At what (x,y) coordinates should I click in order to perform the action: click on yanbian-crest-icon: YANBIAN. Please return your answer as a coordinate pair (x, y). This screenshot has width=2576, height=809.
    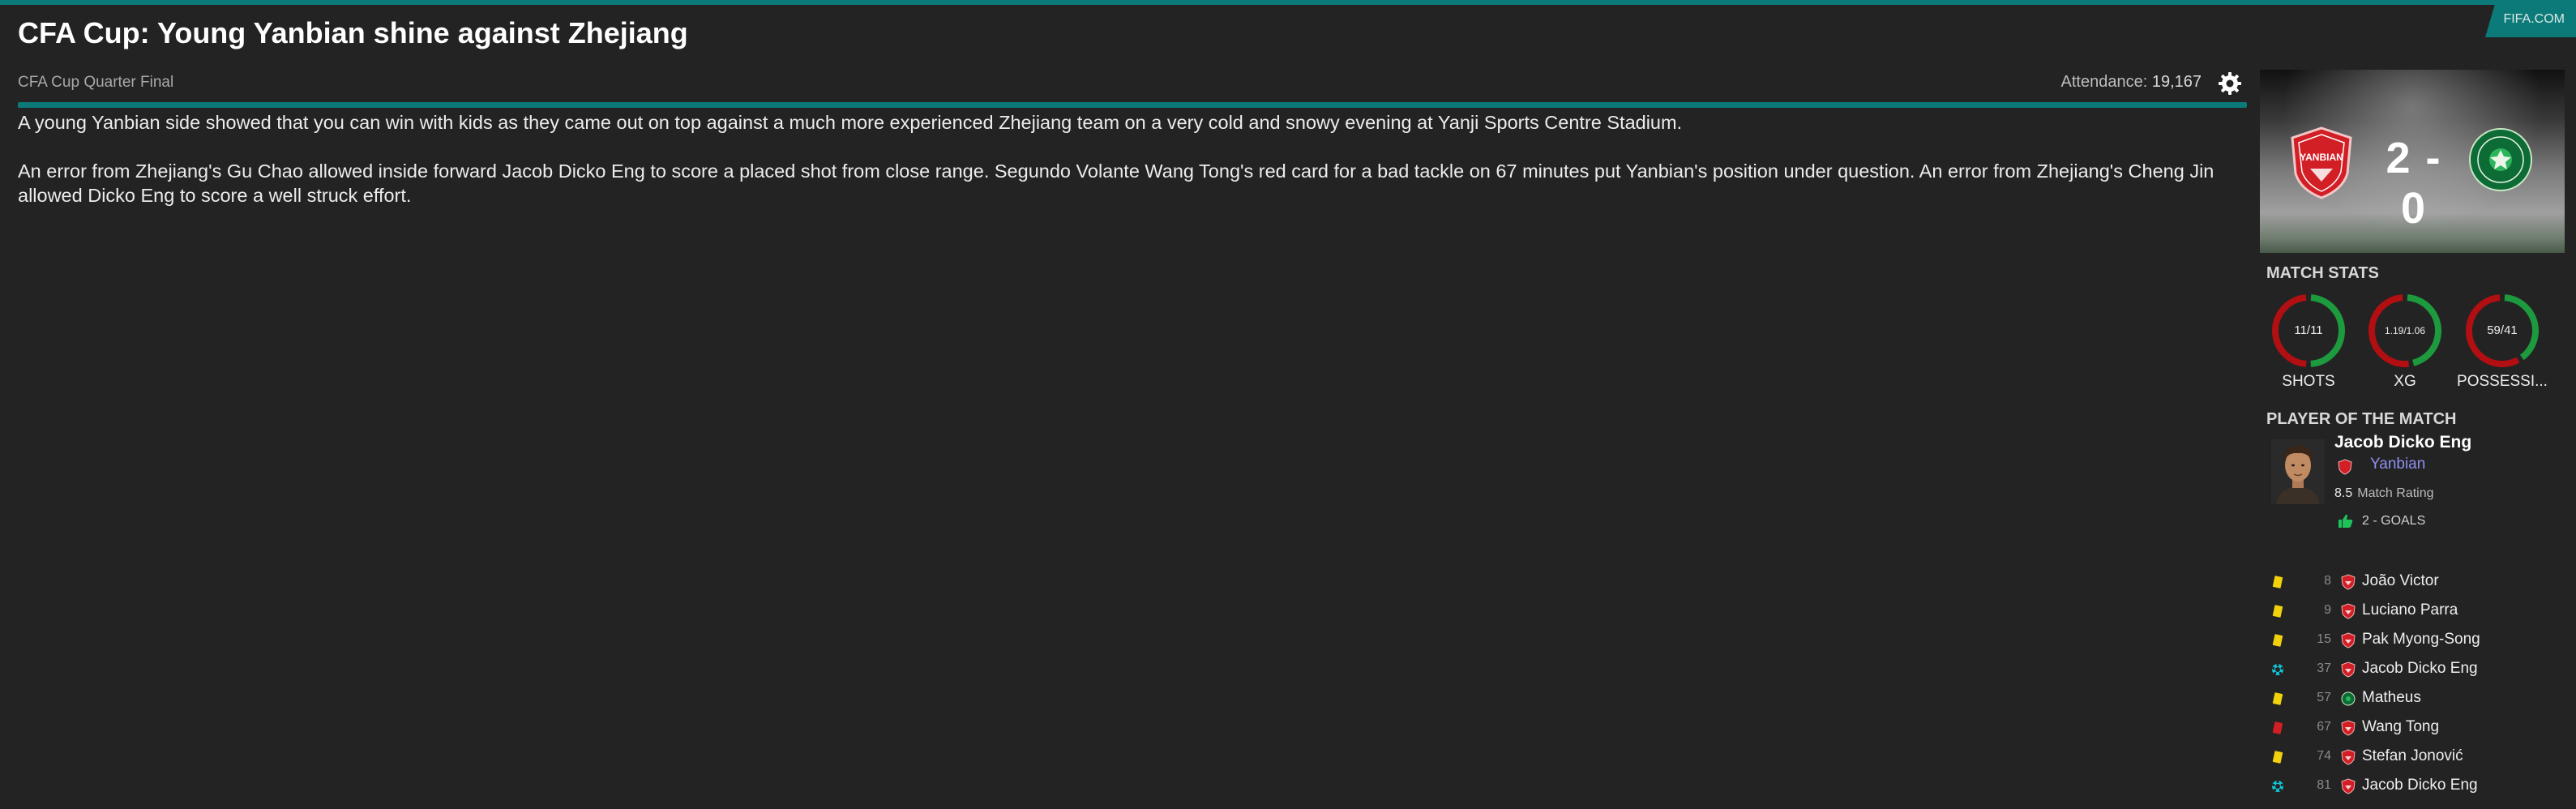
    Looking at the image, I should click on (2321, 162).